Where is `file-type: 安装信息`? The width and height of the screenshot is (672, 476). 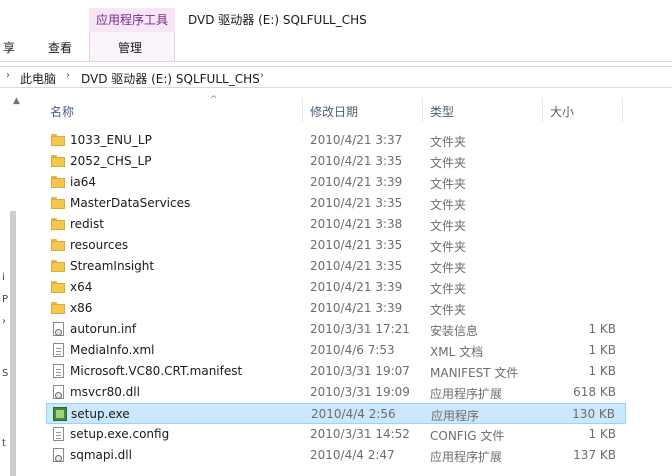 file-type: 安装信息 is located at coordinates (454, 331).